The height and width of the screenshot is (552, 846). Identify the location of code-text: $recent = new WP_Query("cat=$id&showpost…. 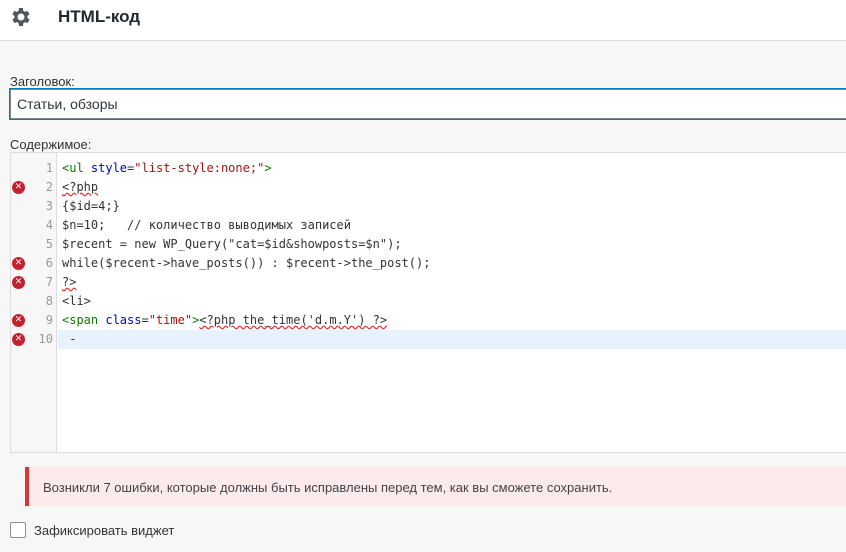
(232, 244).